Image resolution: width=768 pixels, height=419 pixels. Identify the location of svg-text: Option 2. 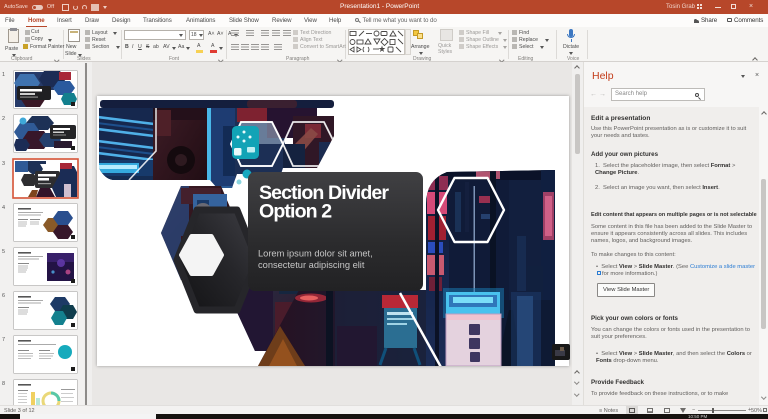
(295, 212).